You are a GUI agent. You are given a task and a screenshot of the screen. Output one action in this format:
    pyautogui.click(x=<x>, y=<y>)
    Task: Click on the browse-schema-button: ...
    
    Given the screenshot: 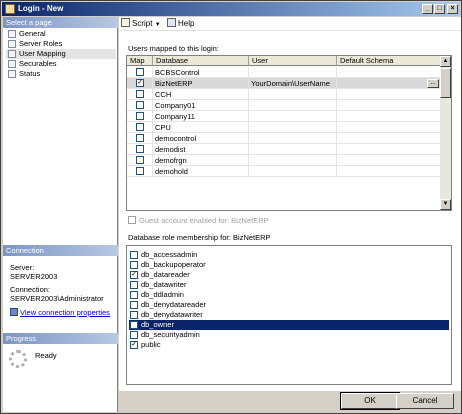 What is the action you would take?
    pyautogui.click(x=433, y=83)
    